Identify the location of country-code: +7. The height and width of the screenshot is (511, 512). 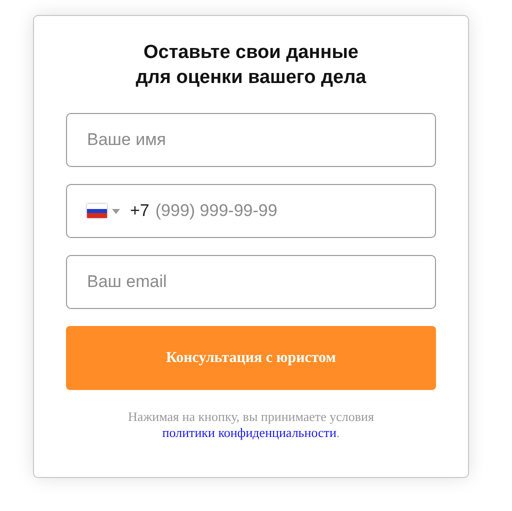
(140, 211).